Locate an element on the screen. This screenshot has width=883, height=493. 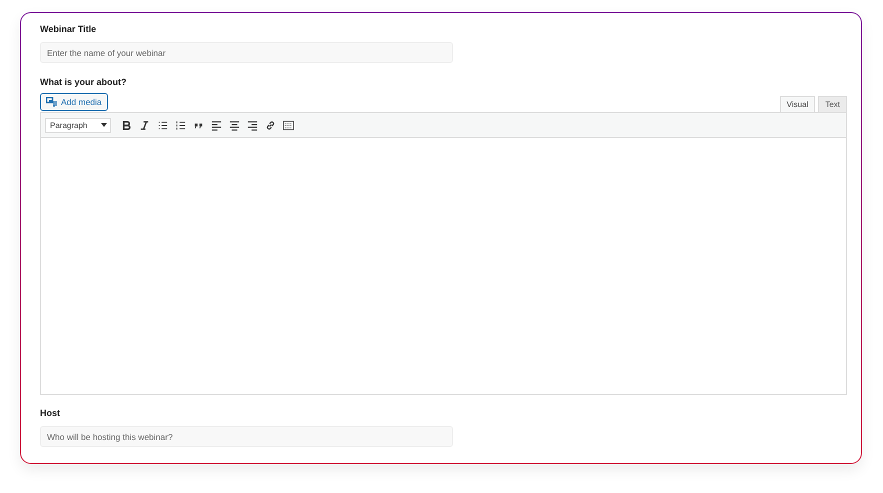
input-field: Who will be hosting this webinar? is located at coordinates (246, 436).